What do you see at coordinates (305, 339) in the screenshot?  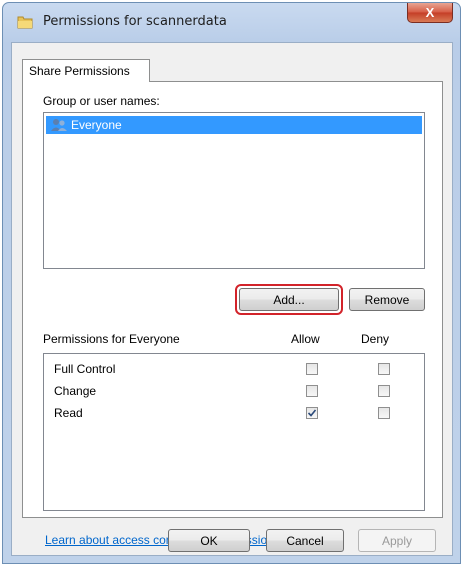 I see `allow-column-header: Allow` at bounding box center [305, 339].